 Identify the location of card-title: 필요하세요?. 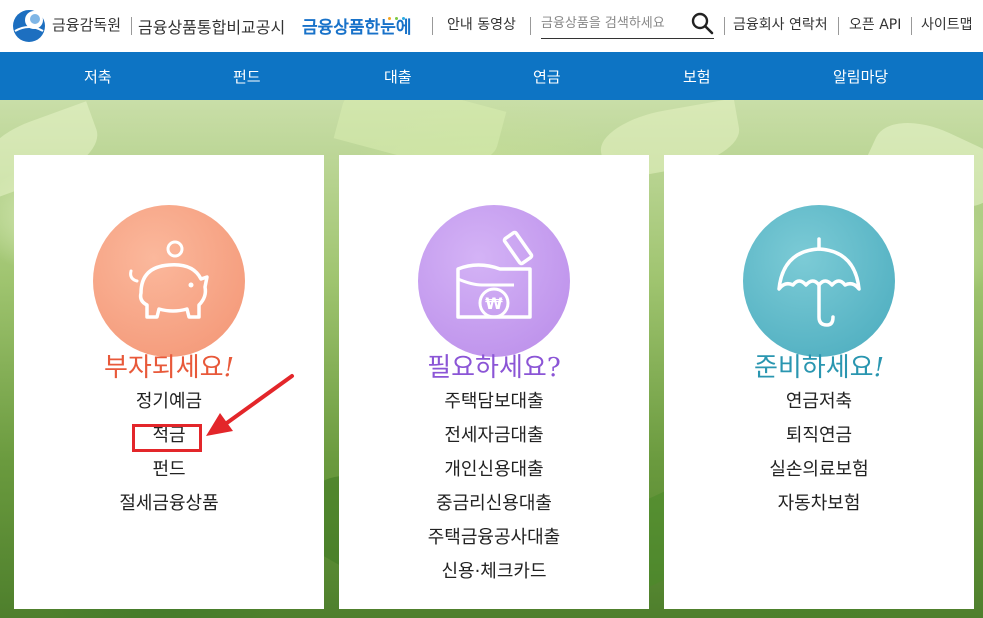
(494, 365).